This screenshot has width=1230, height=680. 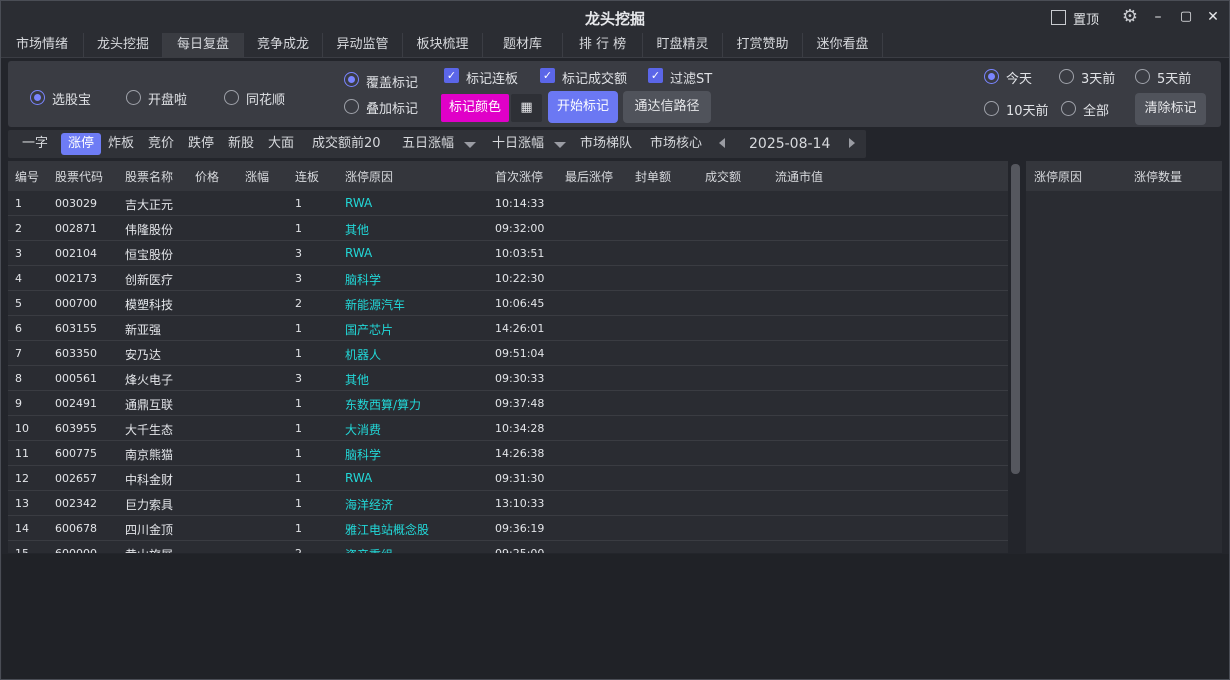 I want to click on table-row: 5 000700 模塑科技 2 新能源汽车 10:06:45, so click(x=508, y=303).